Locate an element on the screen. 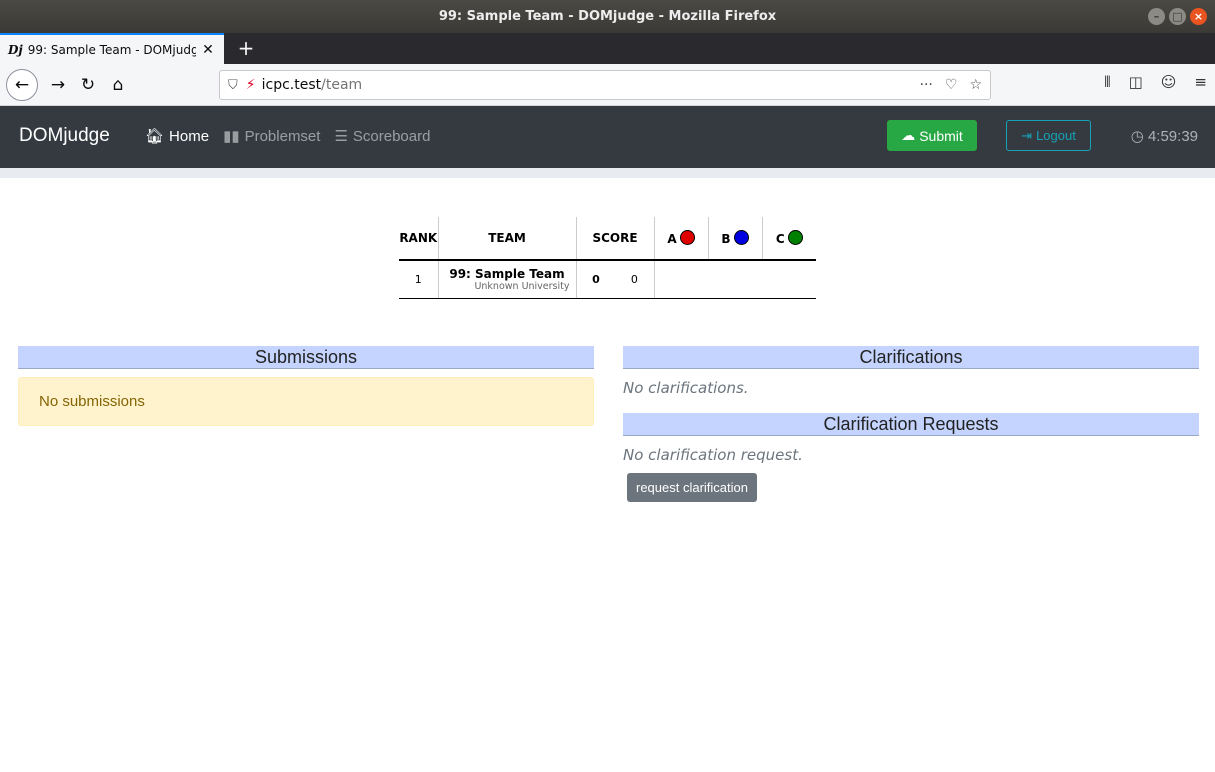 The width and height of the screenshot is (1215, 772). sign-out-icon: ⇥ is located at coordinates (1027, 135).